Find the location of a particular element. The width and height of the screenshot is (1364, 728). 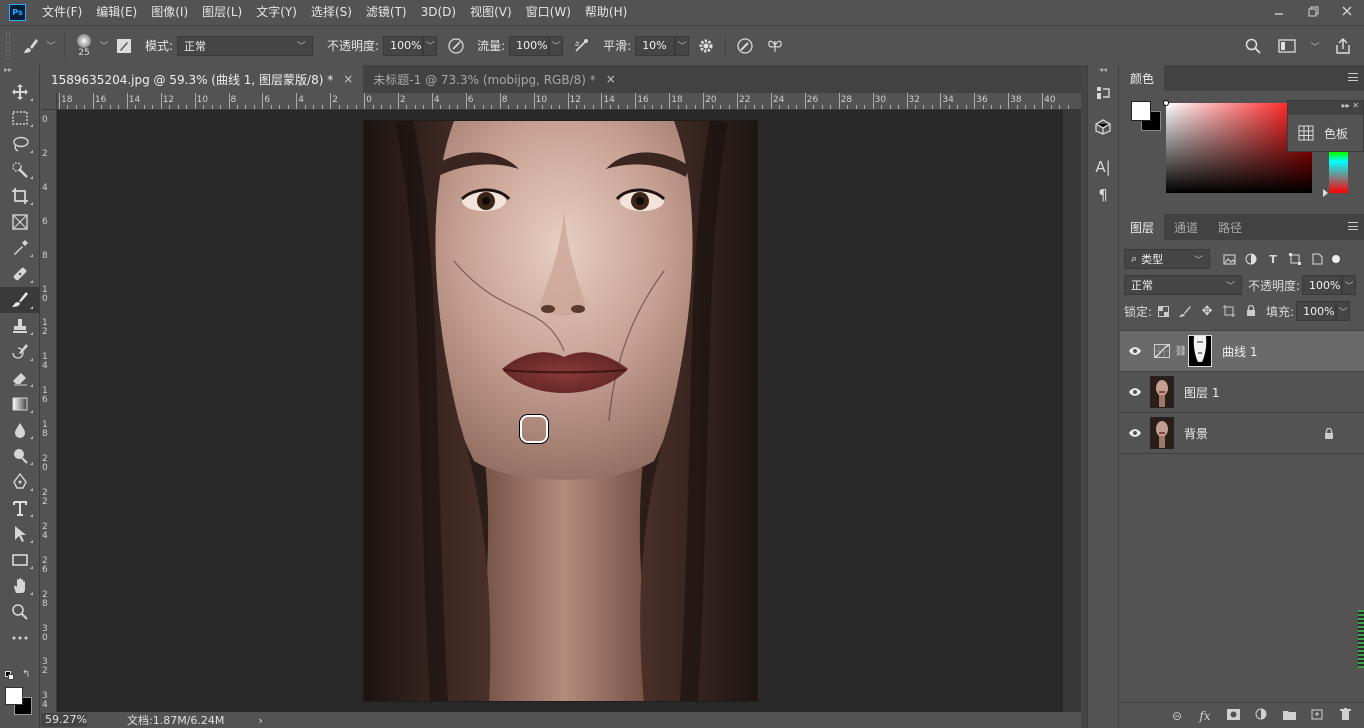

menu-edit: 编辑(E) is located at coordinates (116, 12).